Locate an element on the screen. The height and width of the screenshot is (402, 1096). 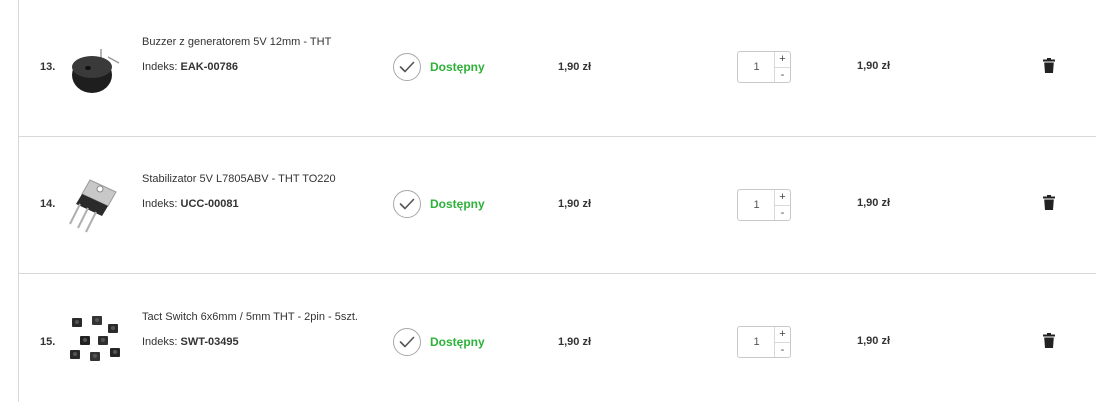
row-number: 14. is located at coordinates (48, 204).